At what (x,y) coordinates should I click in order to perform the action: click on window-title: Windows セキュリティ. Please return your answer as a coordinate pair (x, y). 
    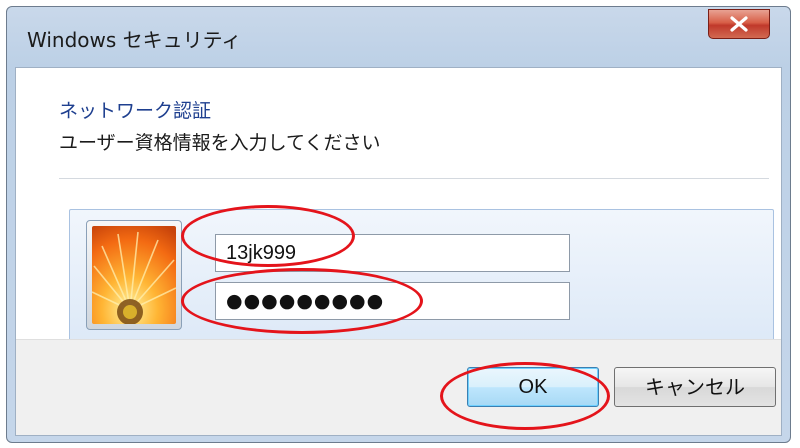
    Looking at the image, I should click on (134, 40).